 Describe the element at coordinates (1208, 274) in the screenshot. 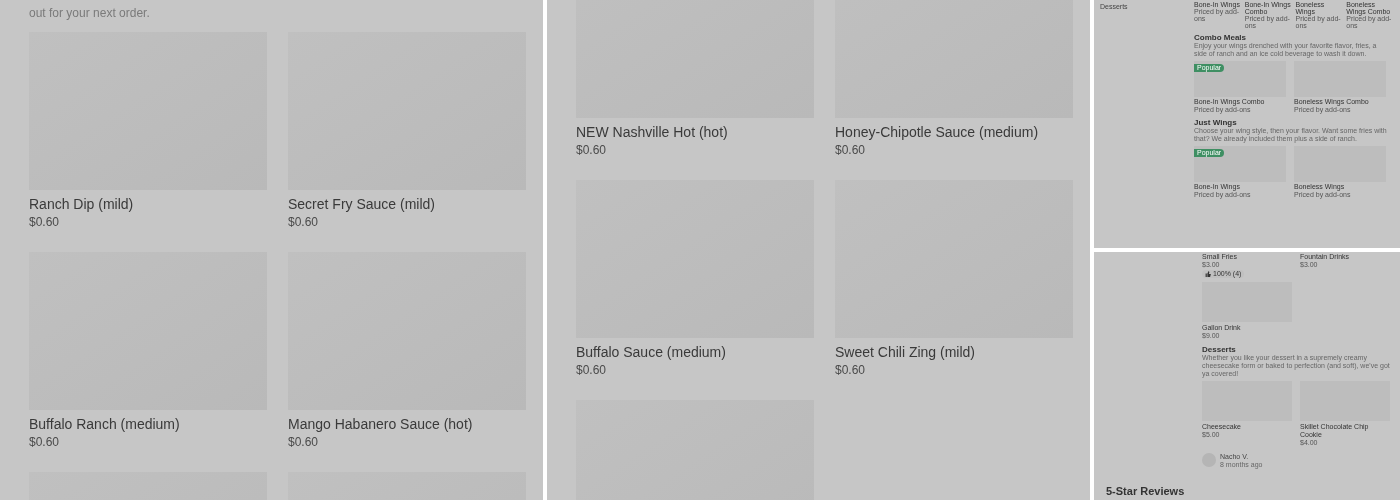

I see `thumbs-up-icon` at that location.